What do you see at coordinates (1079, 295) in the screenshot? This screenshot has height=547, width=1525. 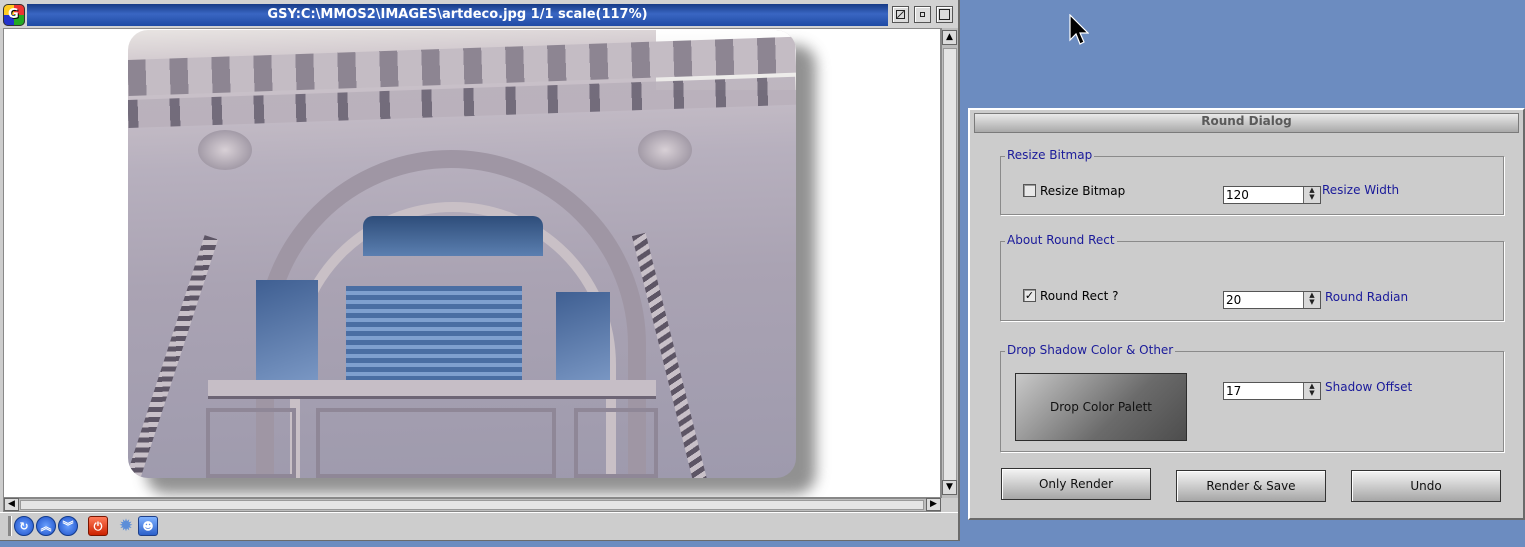 I see `checkbox-label: Round Rect ?` at bounding box center [1079, 295].